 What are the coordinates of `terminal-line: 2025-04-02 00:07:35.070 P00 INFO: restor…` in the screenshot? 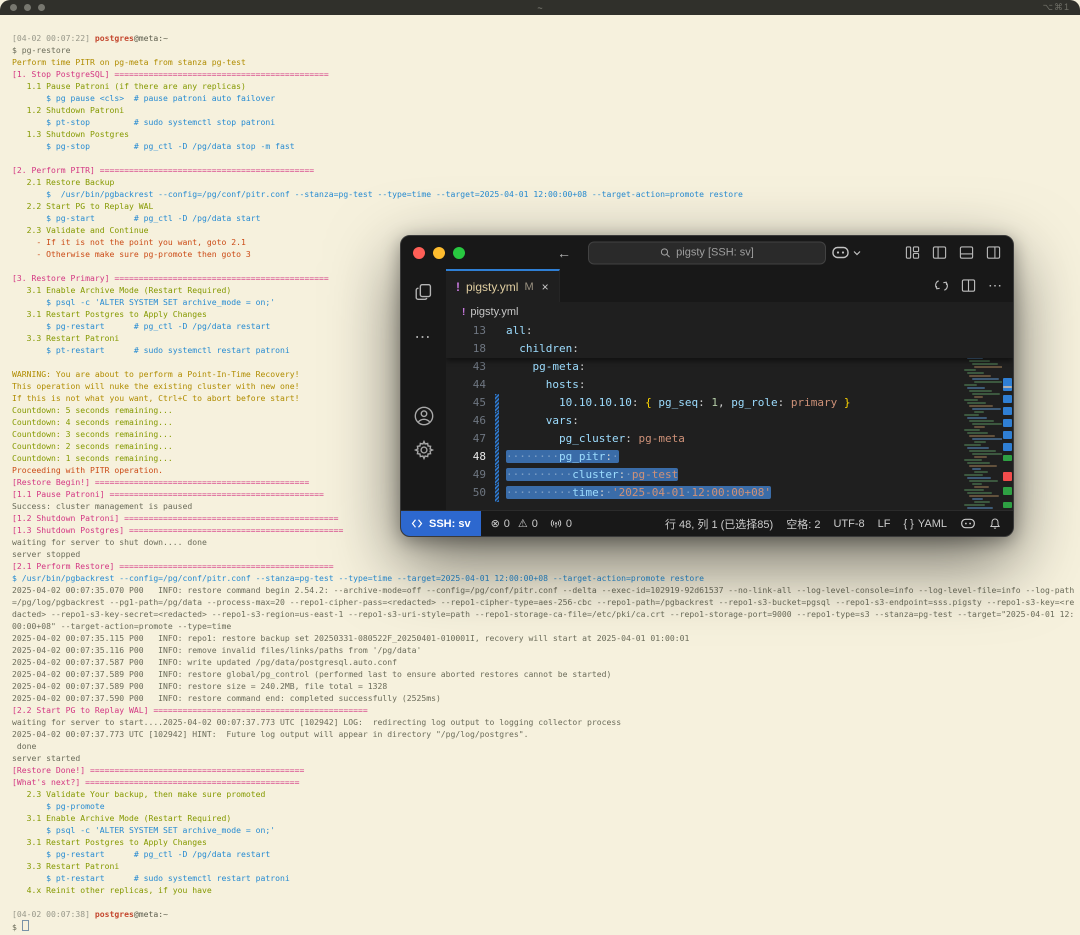 It's located at (543, 590).